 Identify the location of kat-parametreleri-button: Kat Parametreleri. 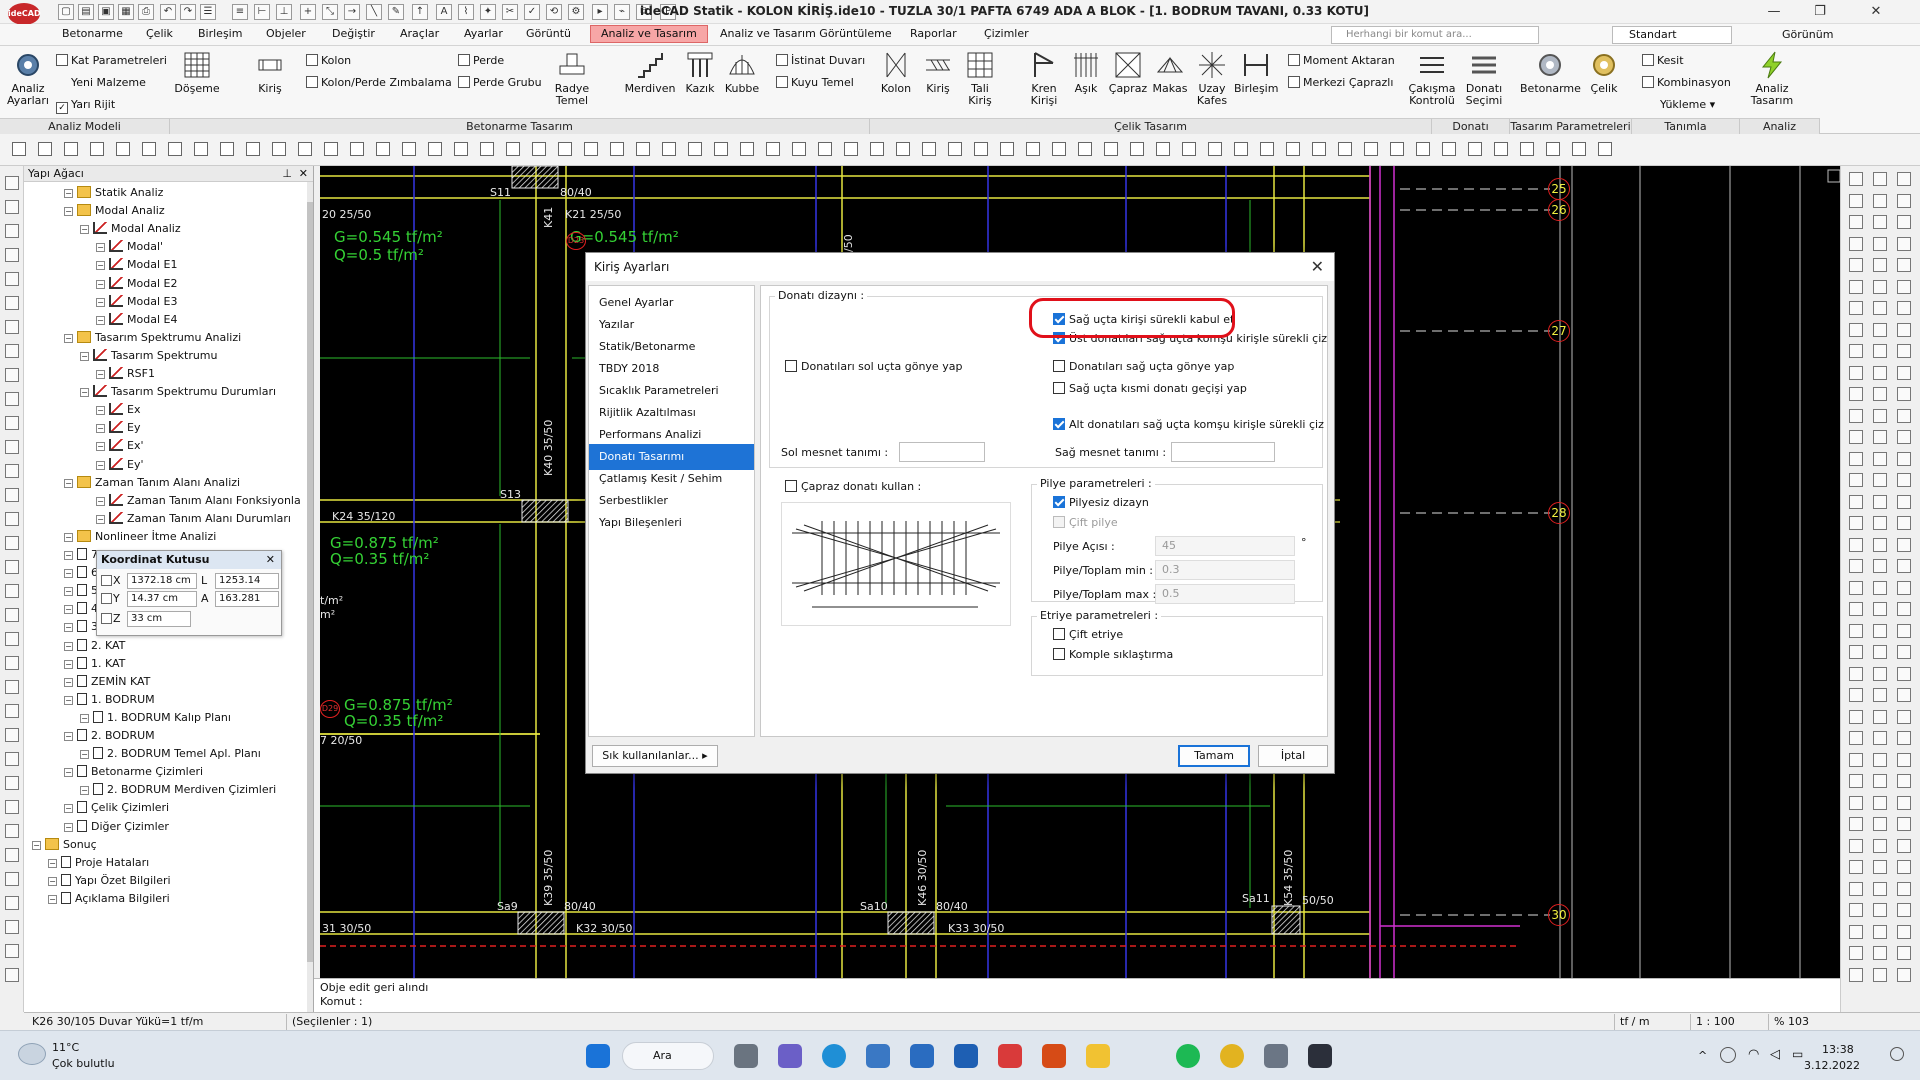
(111, 60).